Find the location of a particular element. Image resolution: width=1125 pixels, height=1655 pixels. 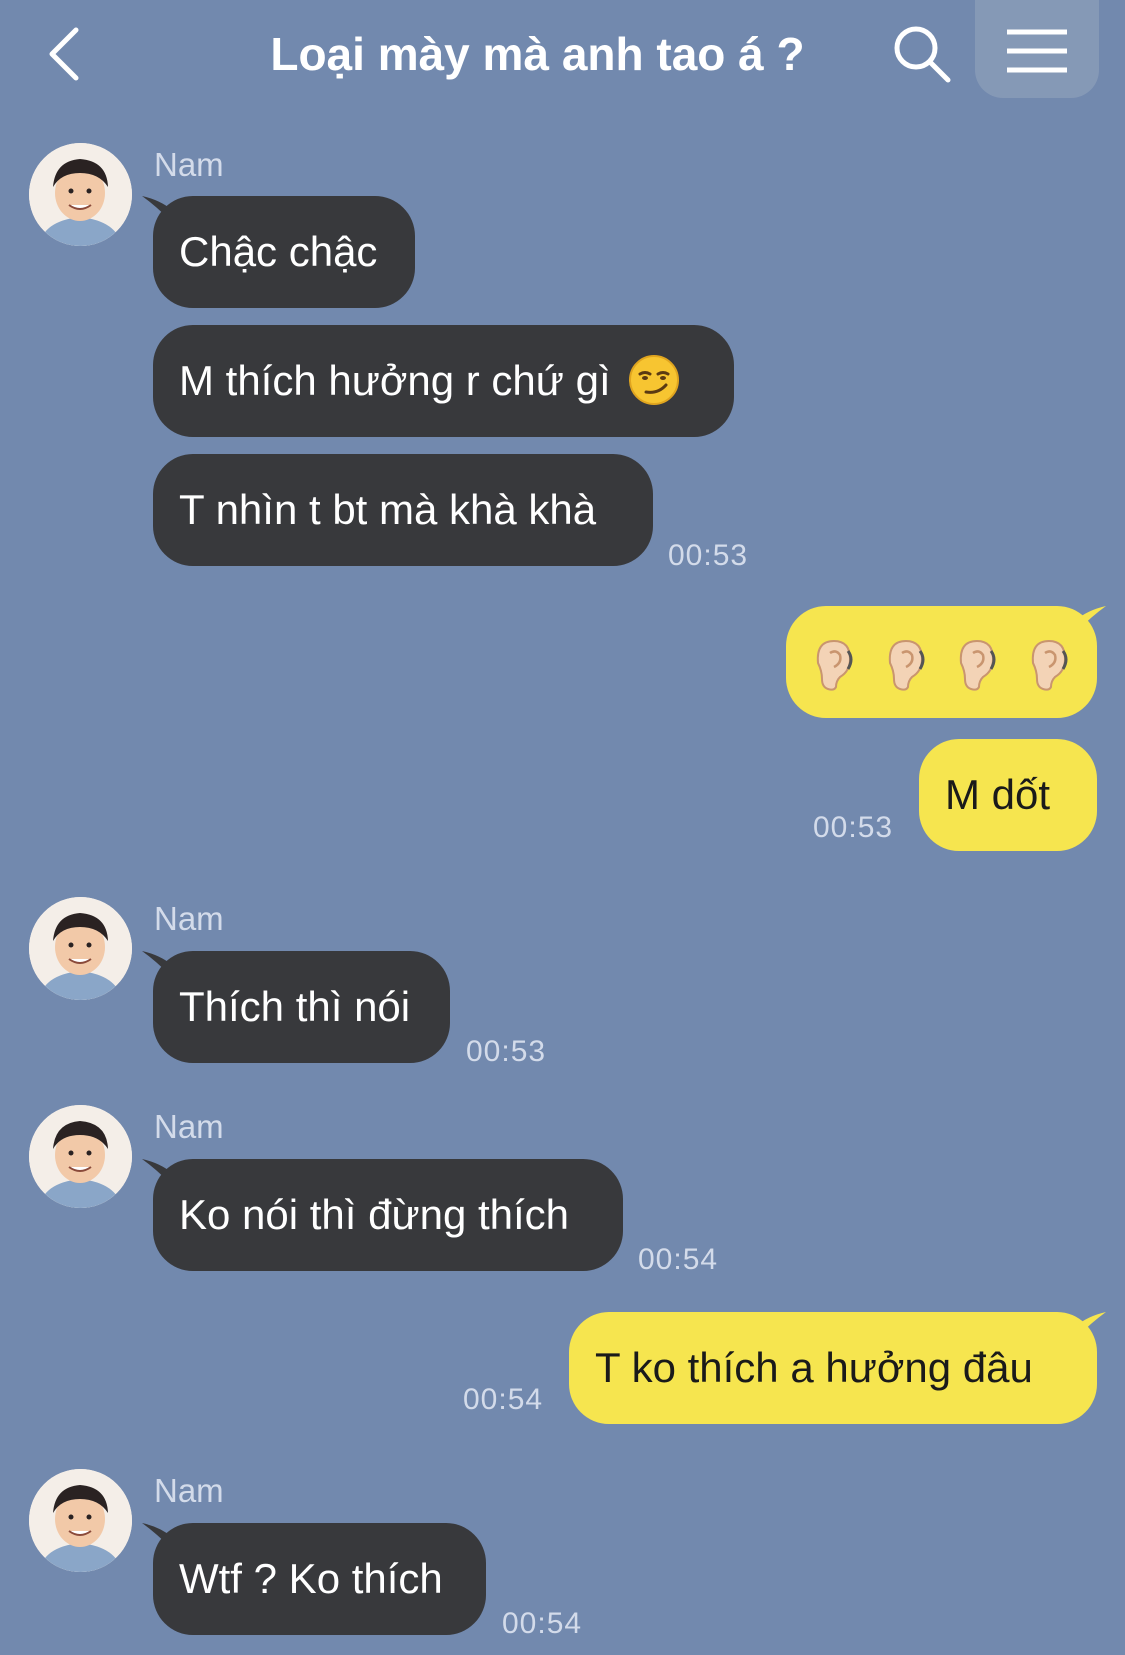

message-text: M dốt is located at coordinates (998, 794).